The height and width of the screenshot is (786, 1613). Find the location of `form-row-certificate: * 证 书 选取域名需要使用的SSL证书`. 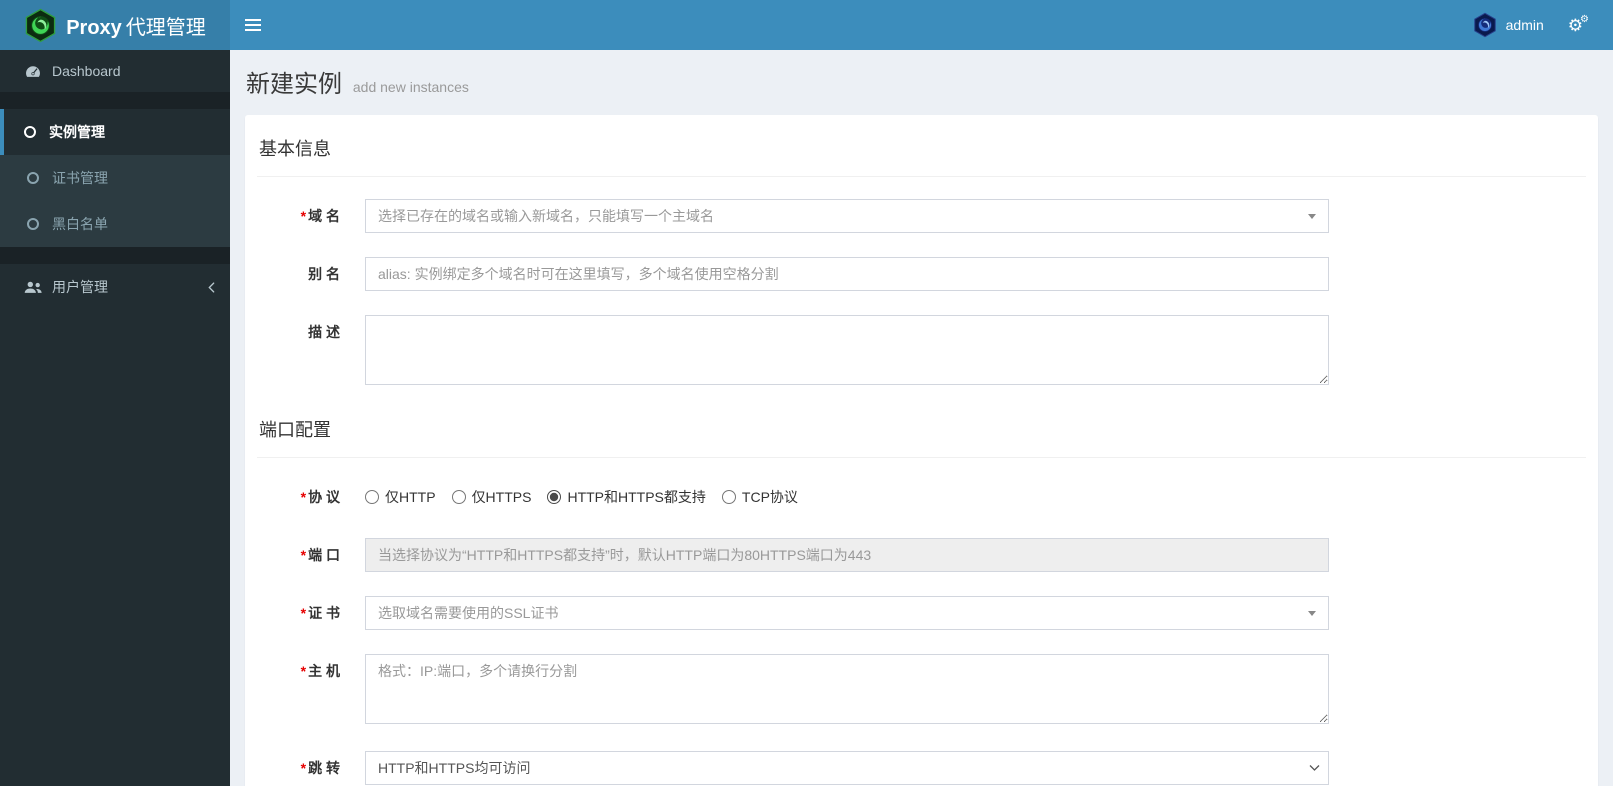

form-row-certificate: * 证 书 选取域名需要使用的SSL证书 is located at coordinates (921, 613).